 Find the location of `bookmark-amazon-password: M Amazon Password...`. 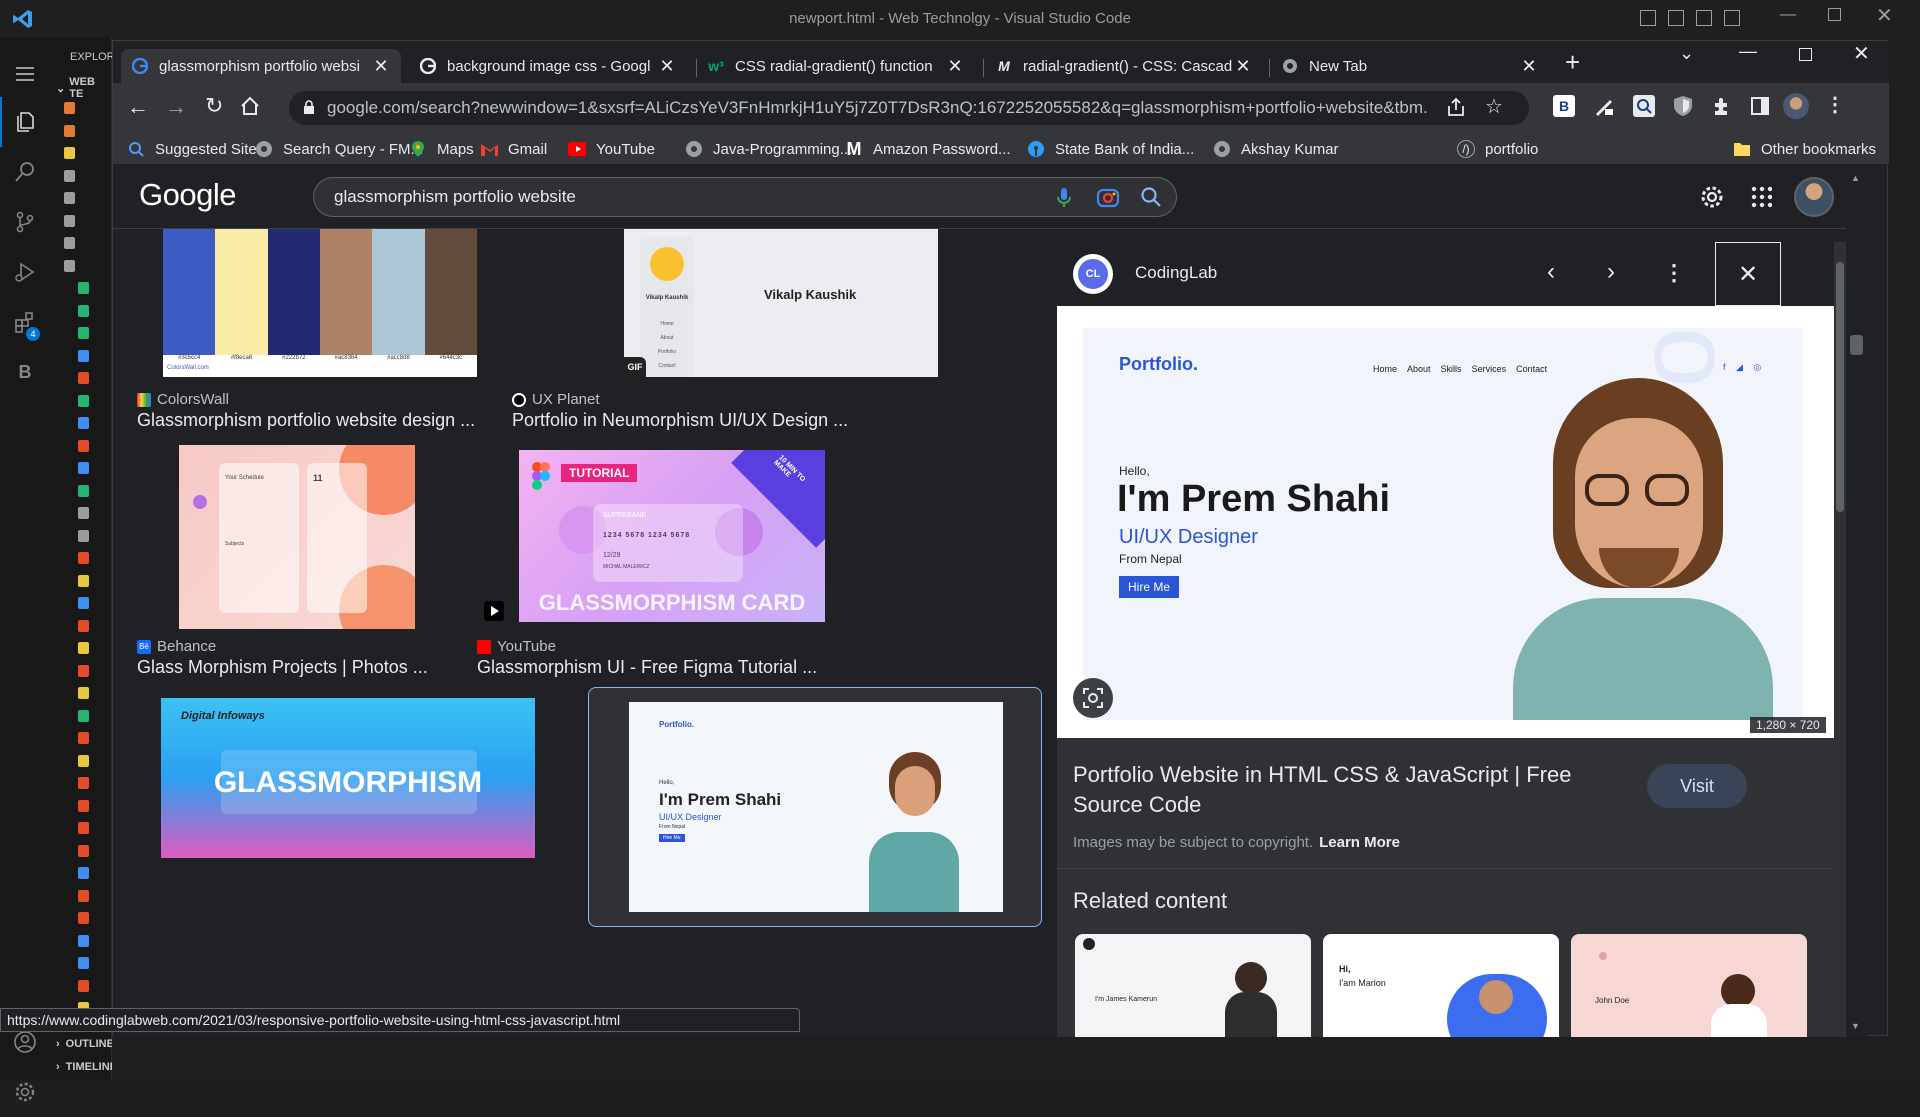

bookmark-amazon-password: M Amazon Password... is located at coordinates (928, 149).